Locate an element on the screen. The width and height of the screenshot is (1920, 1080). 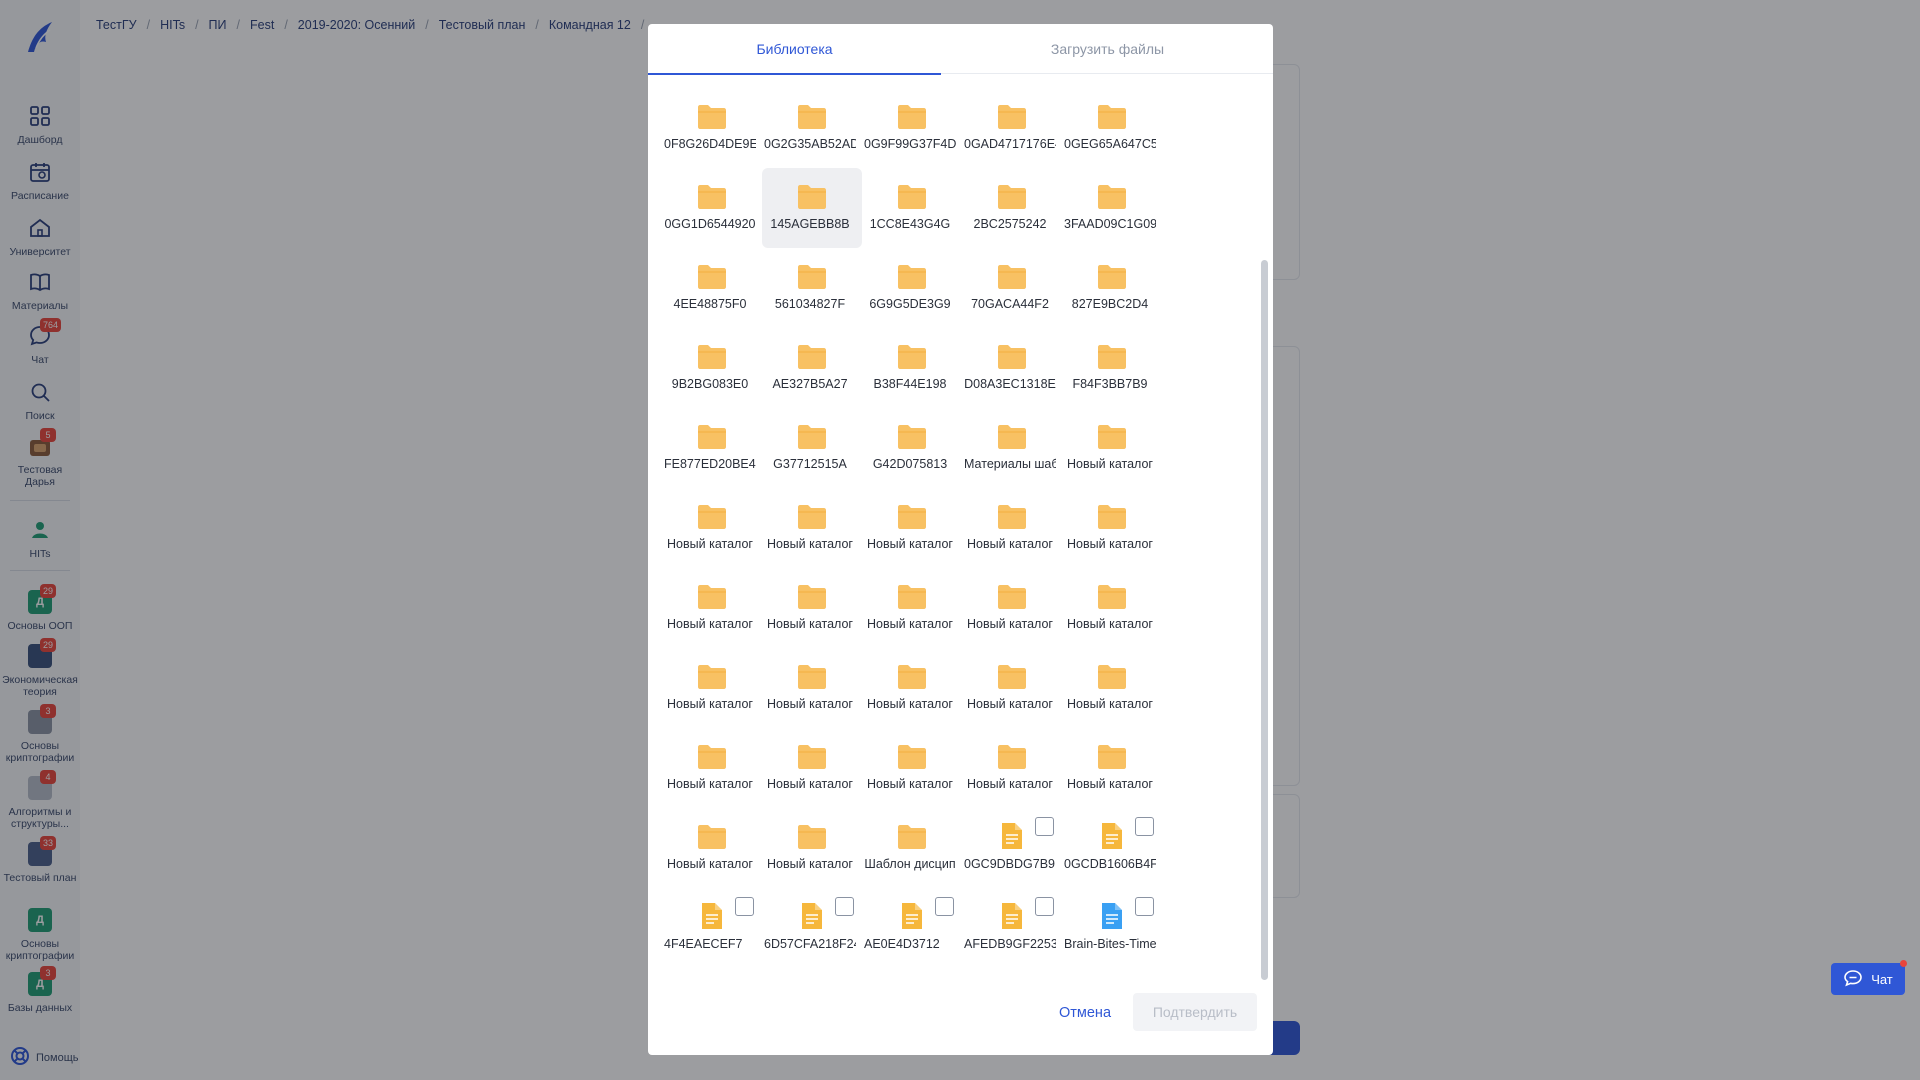
folder-item: 3FAAD09C1G09 is located at coordinates (1112, 208).